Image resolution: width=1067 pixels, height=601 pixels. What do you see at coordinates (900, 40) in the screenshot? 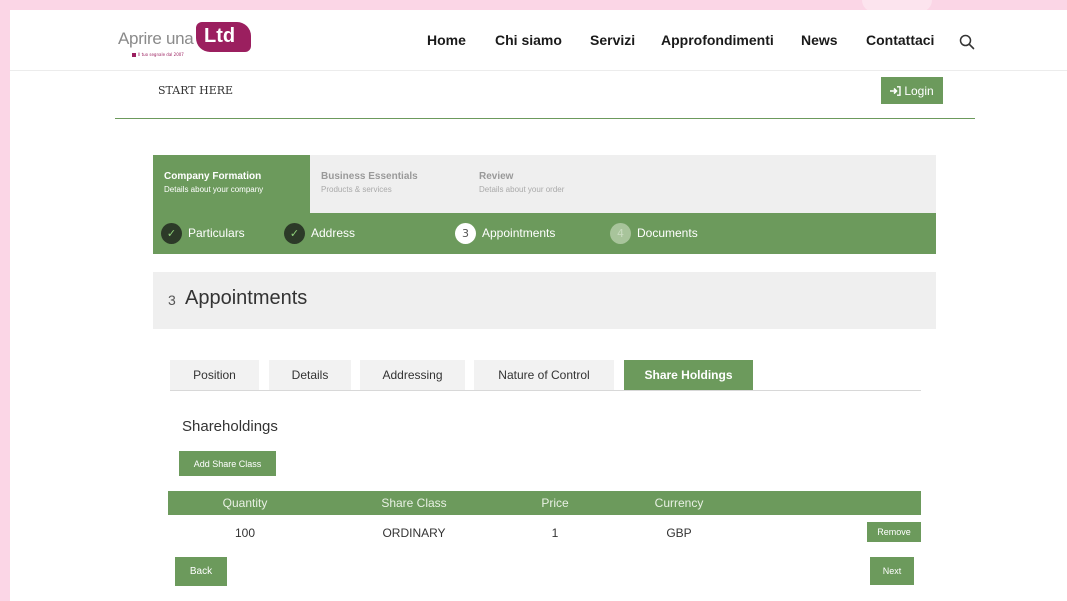
I see `nav-item-contattaci: Contattaci` at bounding box center [900, 40].